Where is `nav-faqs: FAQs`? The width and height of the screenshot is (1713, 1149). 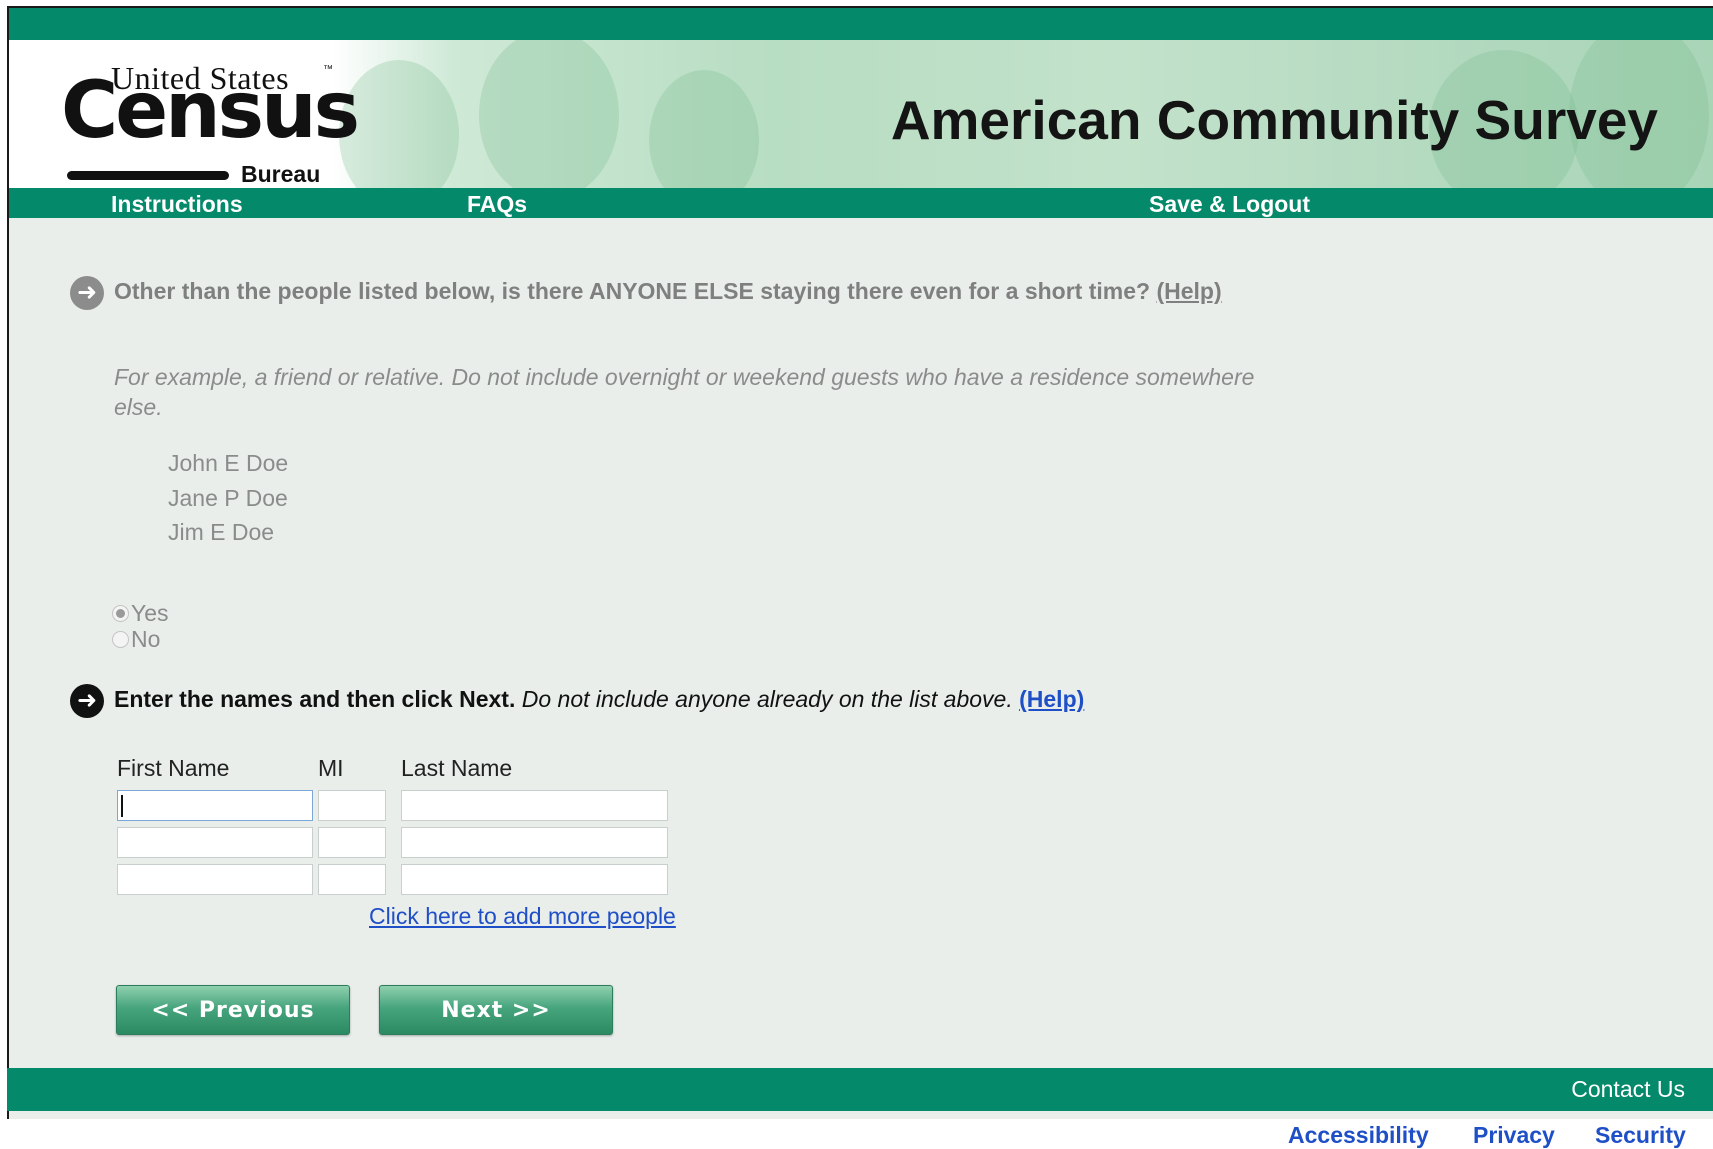
nav-faqs: FAQs is located at coordinates (497, 204).